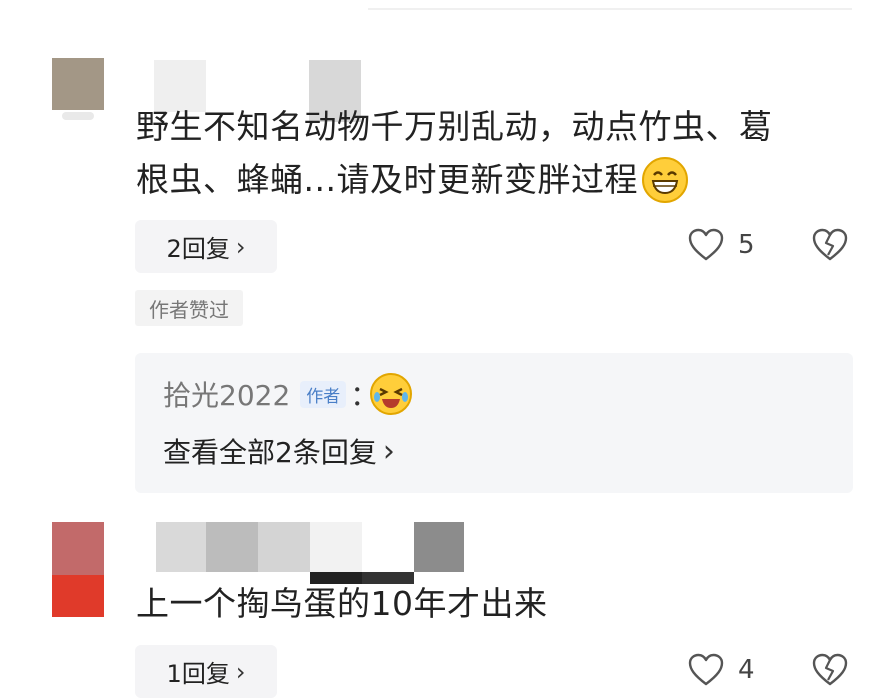 Image resolution: width=896 pixels, height=698 pixels. I want to click on author-liked-badge: 作者赞过, so click(189, 308).